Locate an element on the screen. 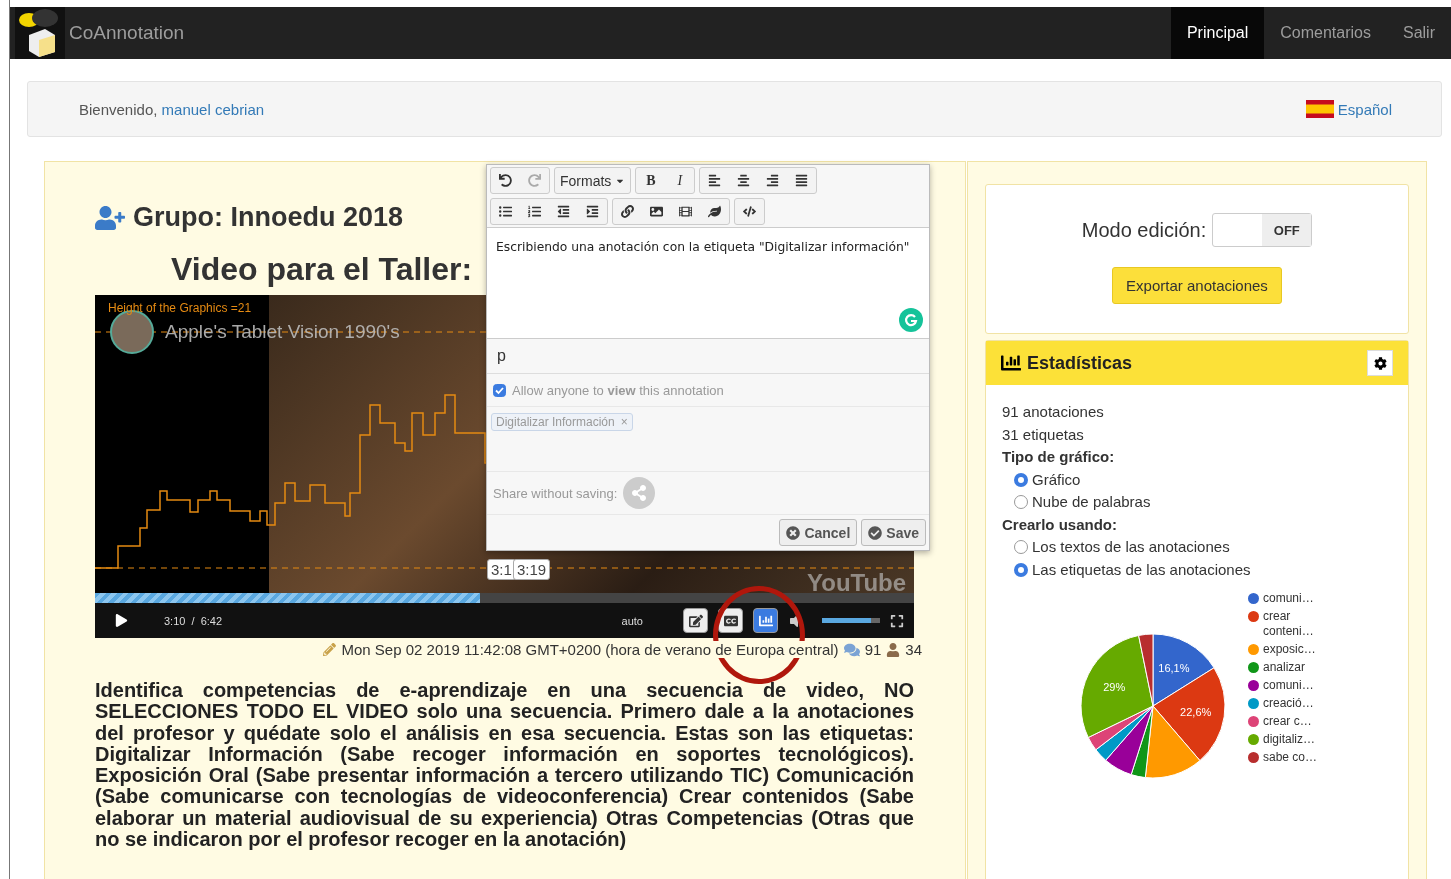 This screenshot has width=1451, height=879. task-description: Identifica competencias de e-aprendizaje en una secuencia de video, NO SELECCIONES TODO EL VIDEO solo una secuencia. Primero dale a la anotaciones del profesor y quédate solo el análisis en esa secuencia. Estas son las etiquetas: Digitalizar Información (Sabe recoger información en soportes tecnológicos). Exposición Oral (Sabe presentar información a tercero utilizando TIC) Comunicación (Sabe comunicarse con tecnologías de videoconferencia) Crear contenidos (Sabe elaborar un material audiovisual de su experiencia) Otras Competencias (Otras que no se indicaron por el profesor recoger en la anotación) is located at coordinates (504, 765).